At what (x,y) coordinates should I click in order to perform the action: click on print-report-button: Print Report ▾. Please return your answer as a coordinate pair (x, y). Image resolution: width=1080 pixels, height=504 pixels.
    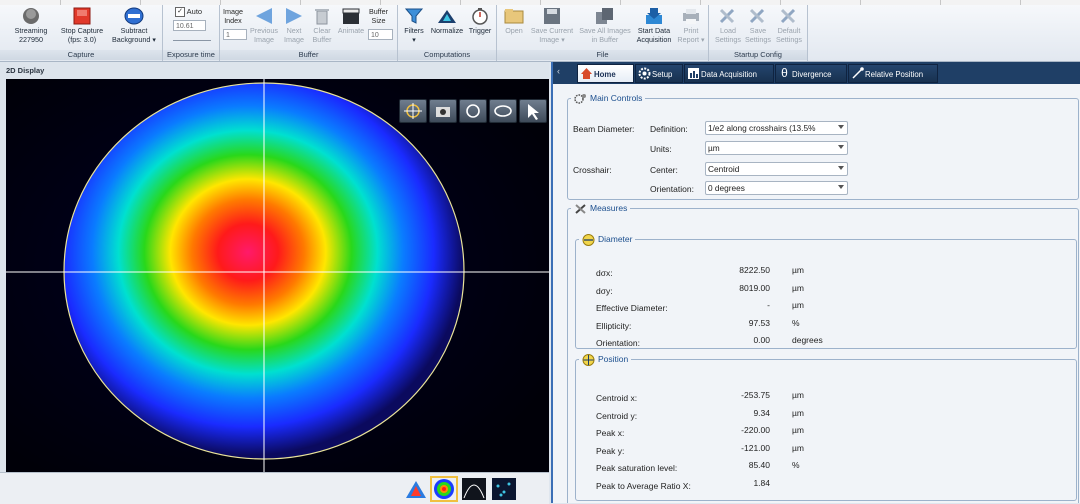
    Looking at the image, I should click on (691, 25).